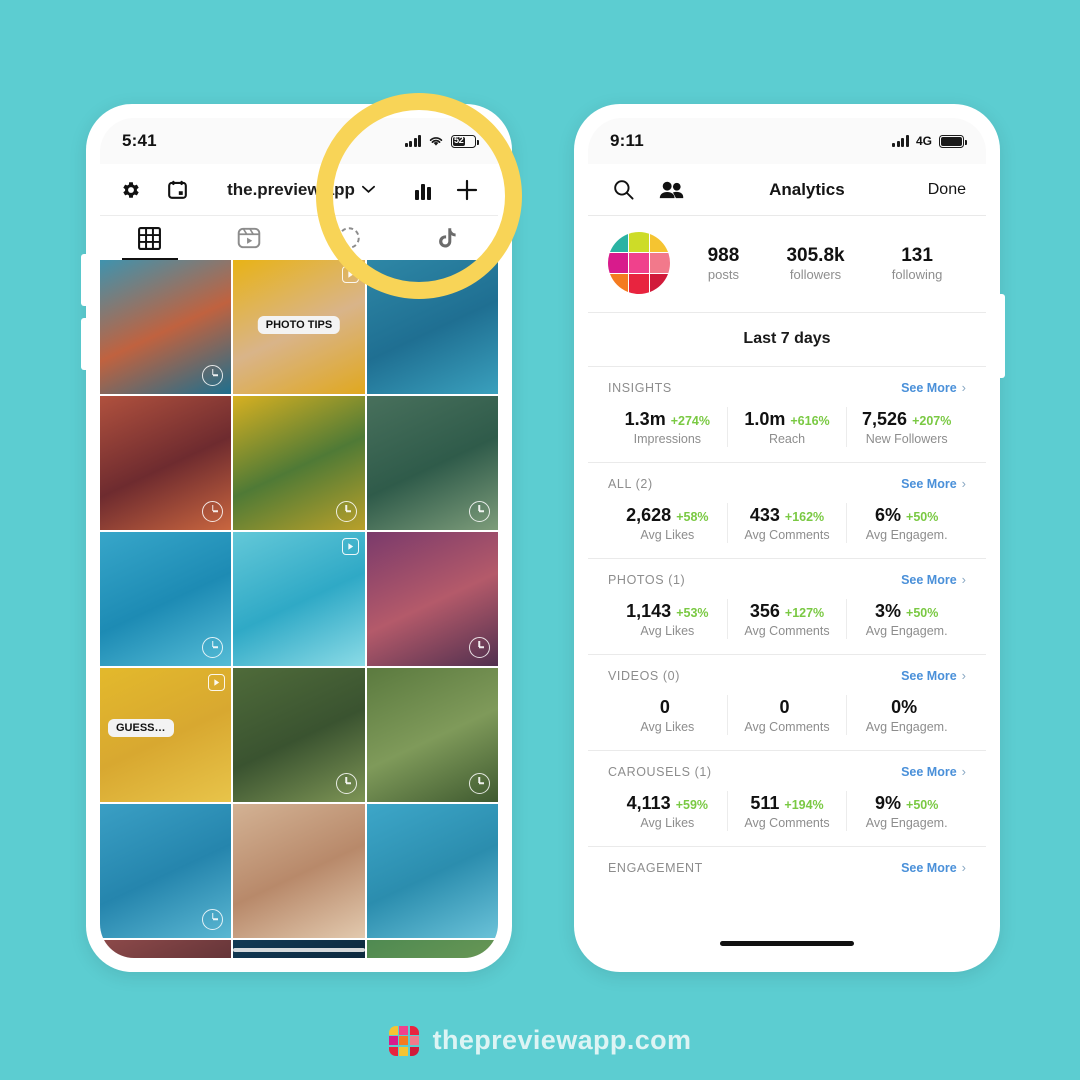 This screenshot has width=1080, height=1080. What do you see at coordinates (787, 387) in the screenshot?
I see `section-header: INSIGHTS See More ›` at bounding box center [787, 387].